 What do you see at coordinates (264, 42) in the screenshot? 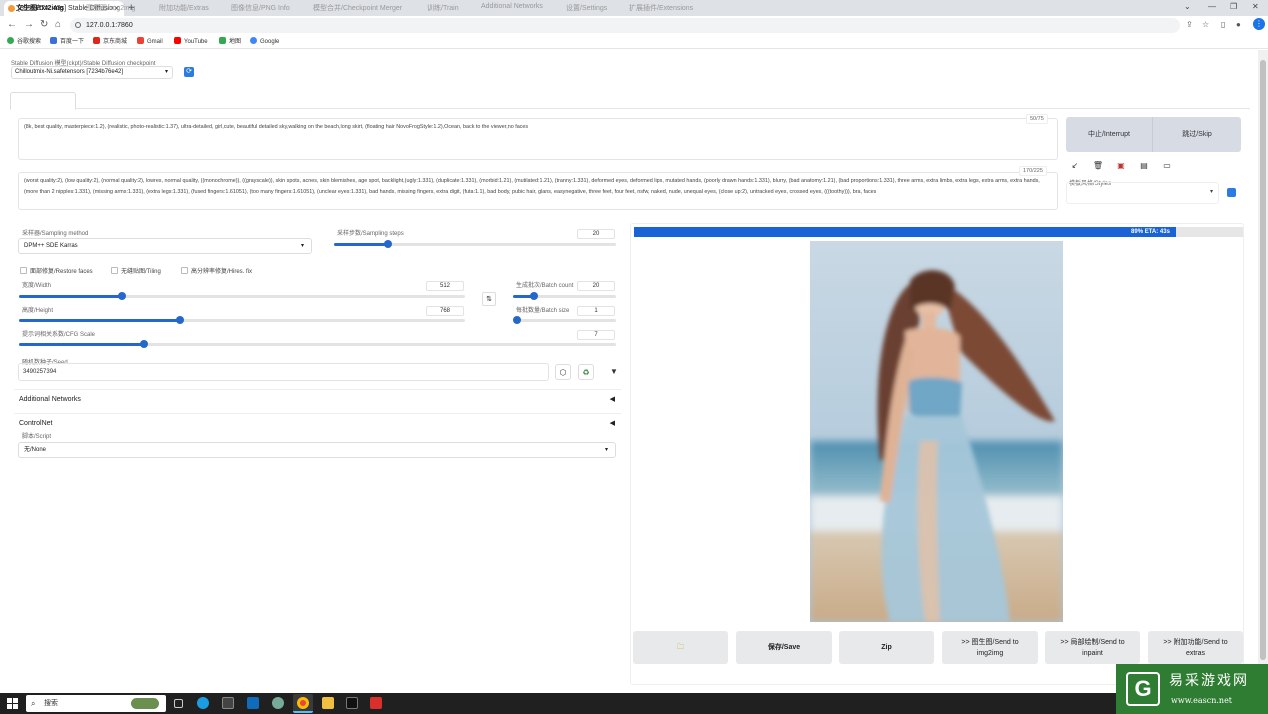
I see `bookmark-item: Google` at bounding box center [264, 42].